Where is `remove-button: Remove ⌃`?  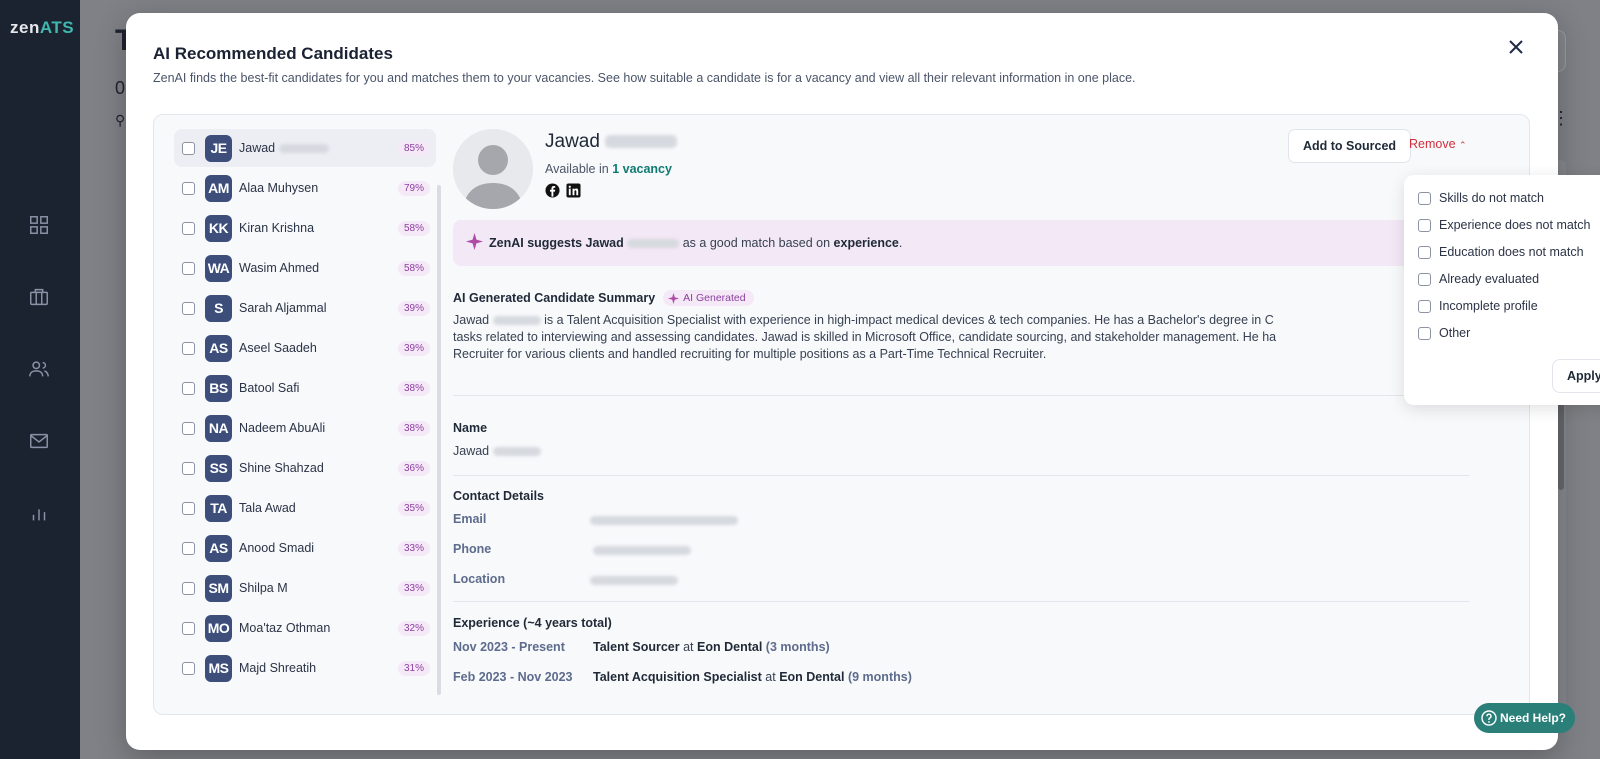
remove-button: Remove ⌃ is located at coordinates (1438, 144).